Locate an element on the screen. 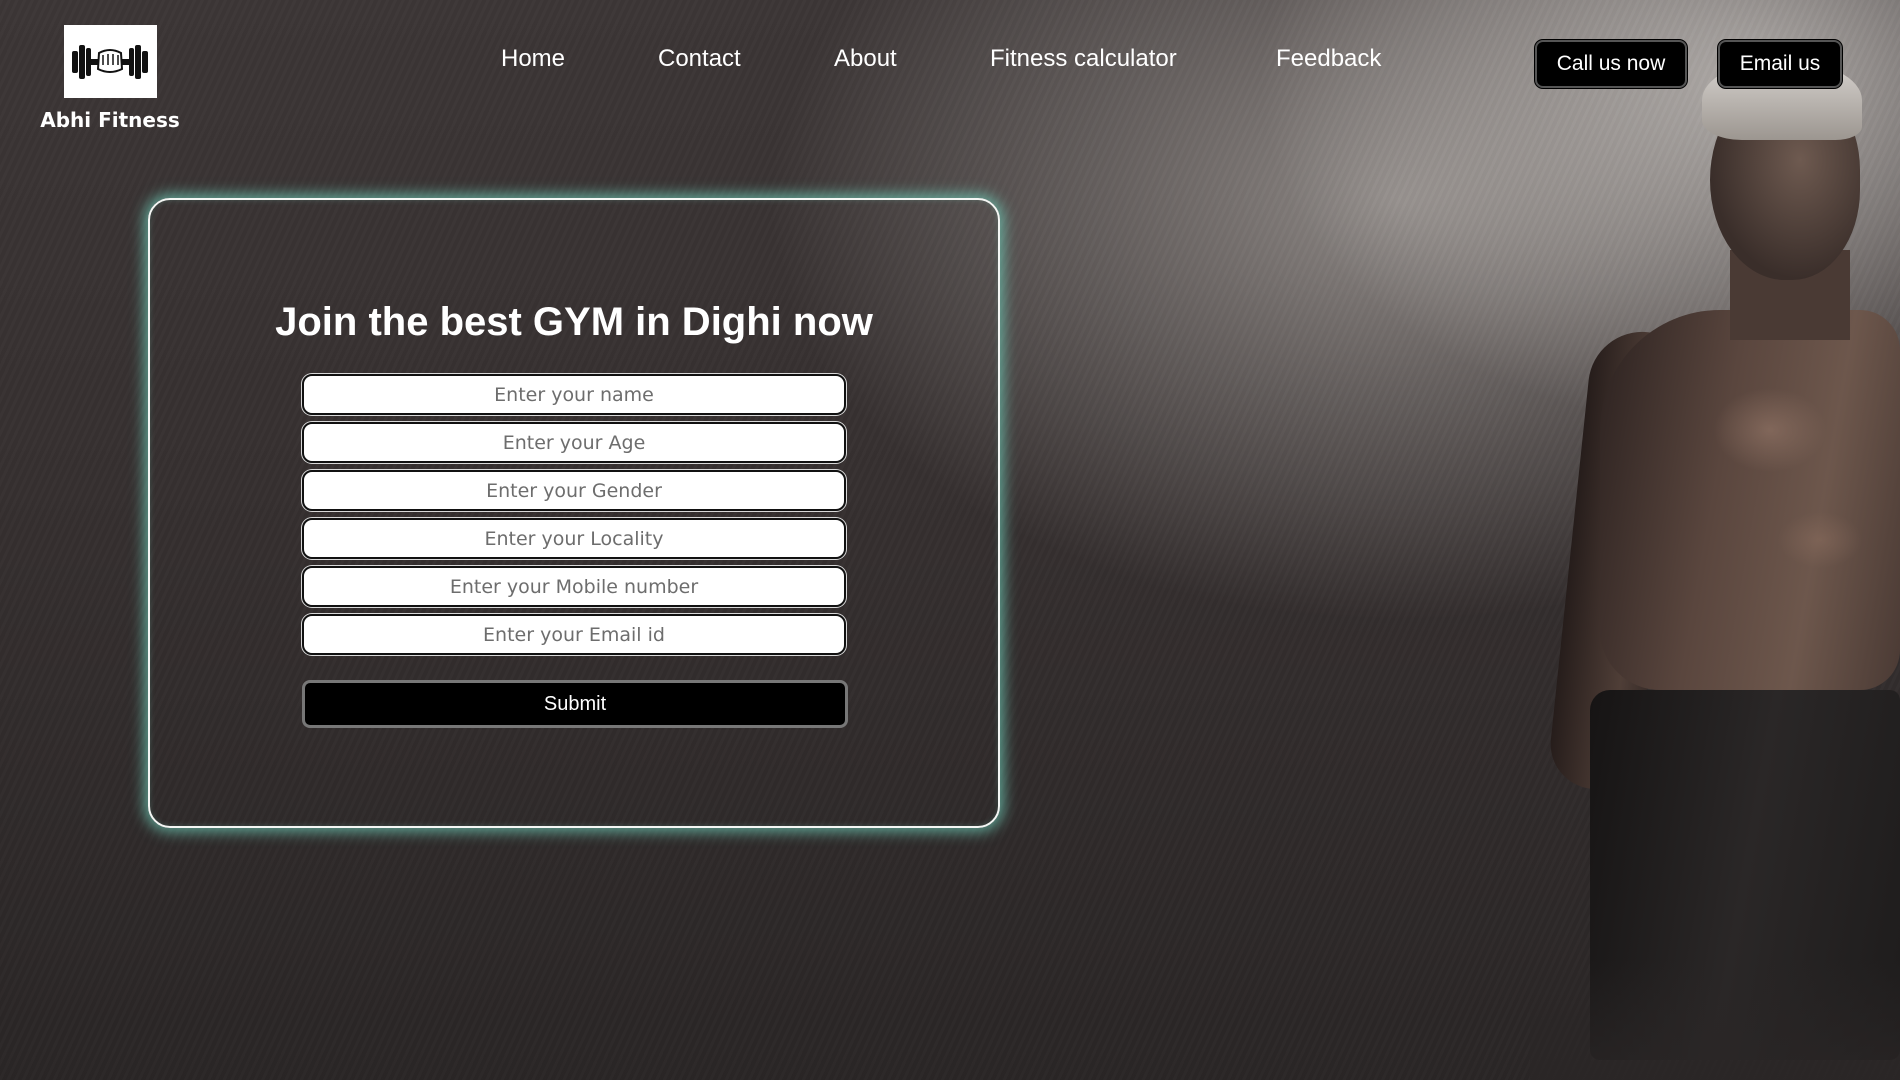 The width and height of the screenshot is (1900, 1080). email-field is located at coordinates (574, 634).